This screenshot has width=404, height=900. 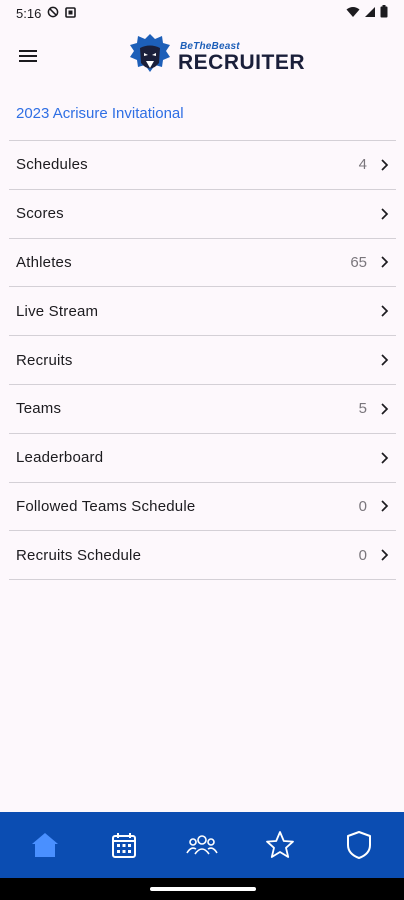 What do you see at coordinates (202, 263) in the screenshot?
I see `menu-item-athletes: Athletes 65` at bounding box center [202, 263].